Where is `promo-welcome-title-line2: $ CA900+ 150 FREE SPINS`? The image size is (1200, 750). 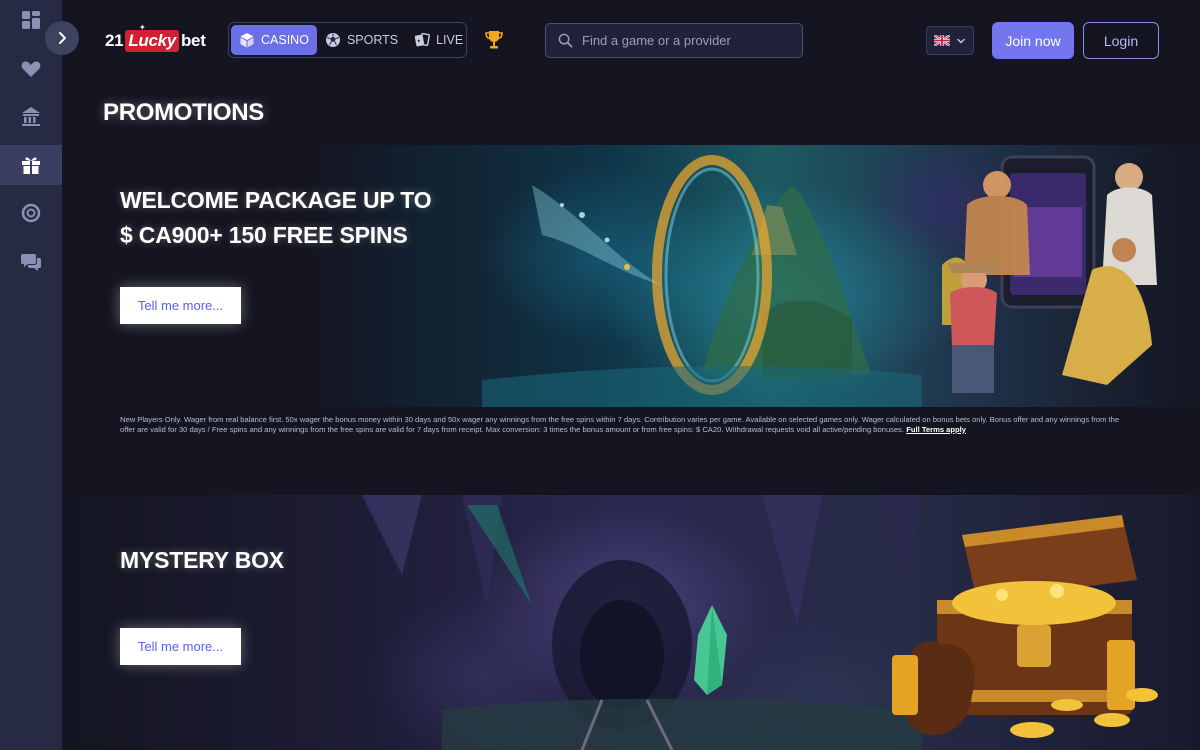 promo-welcome-title-line2: $ CA900+ 150 FREE SPINS is located at coordinates (264, 235).